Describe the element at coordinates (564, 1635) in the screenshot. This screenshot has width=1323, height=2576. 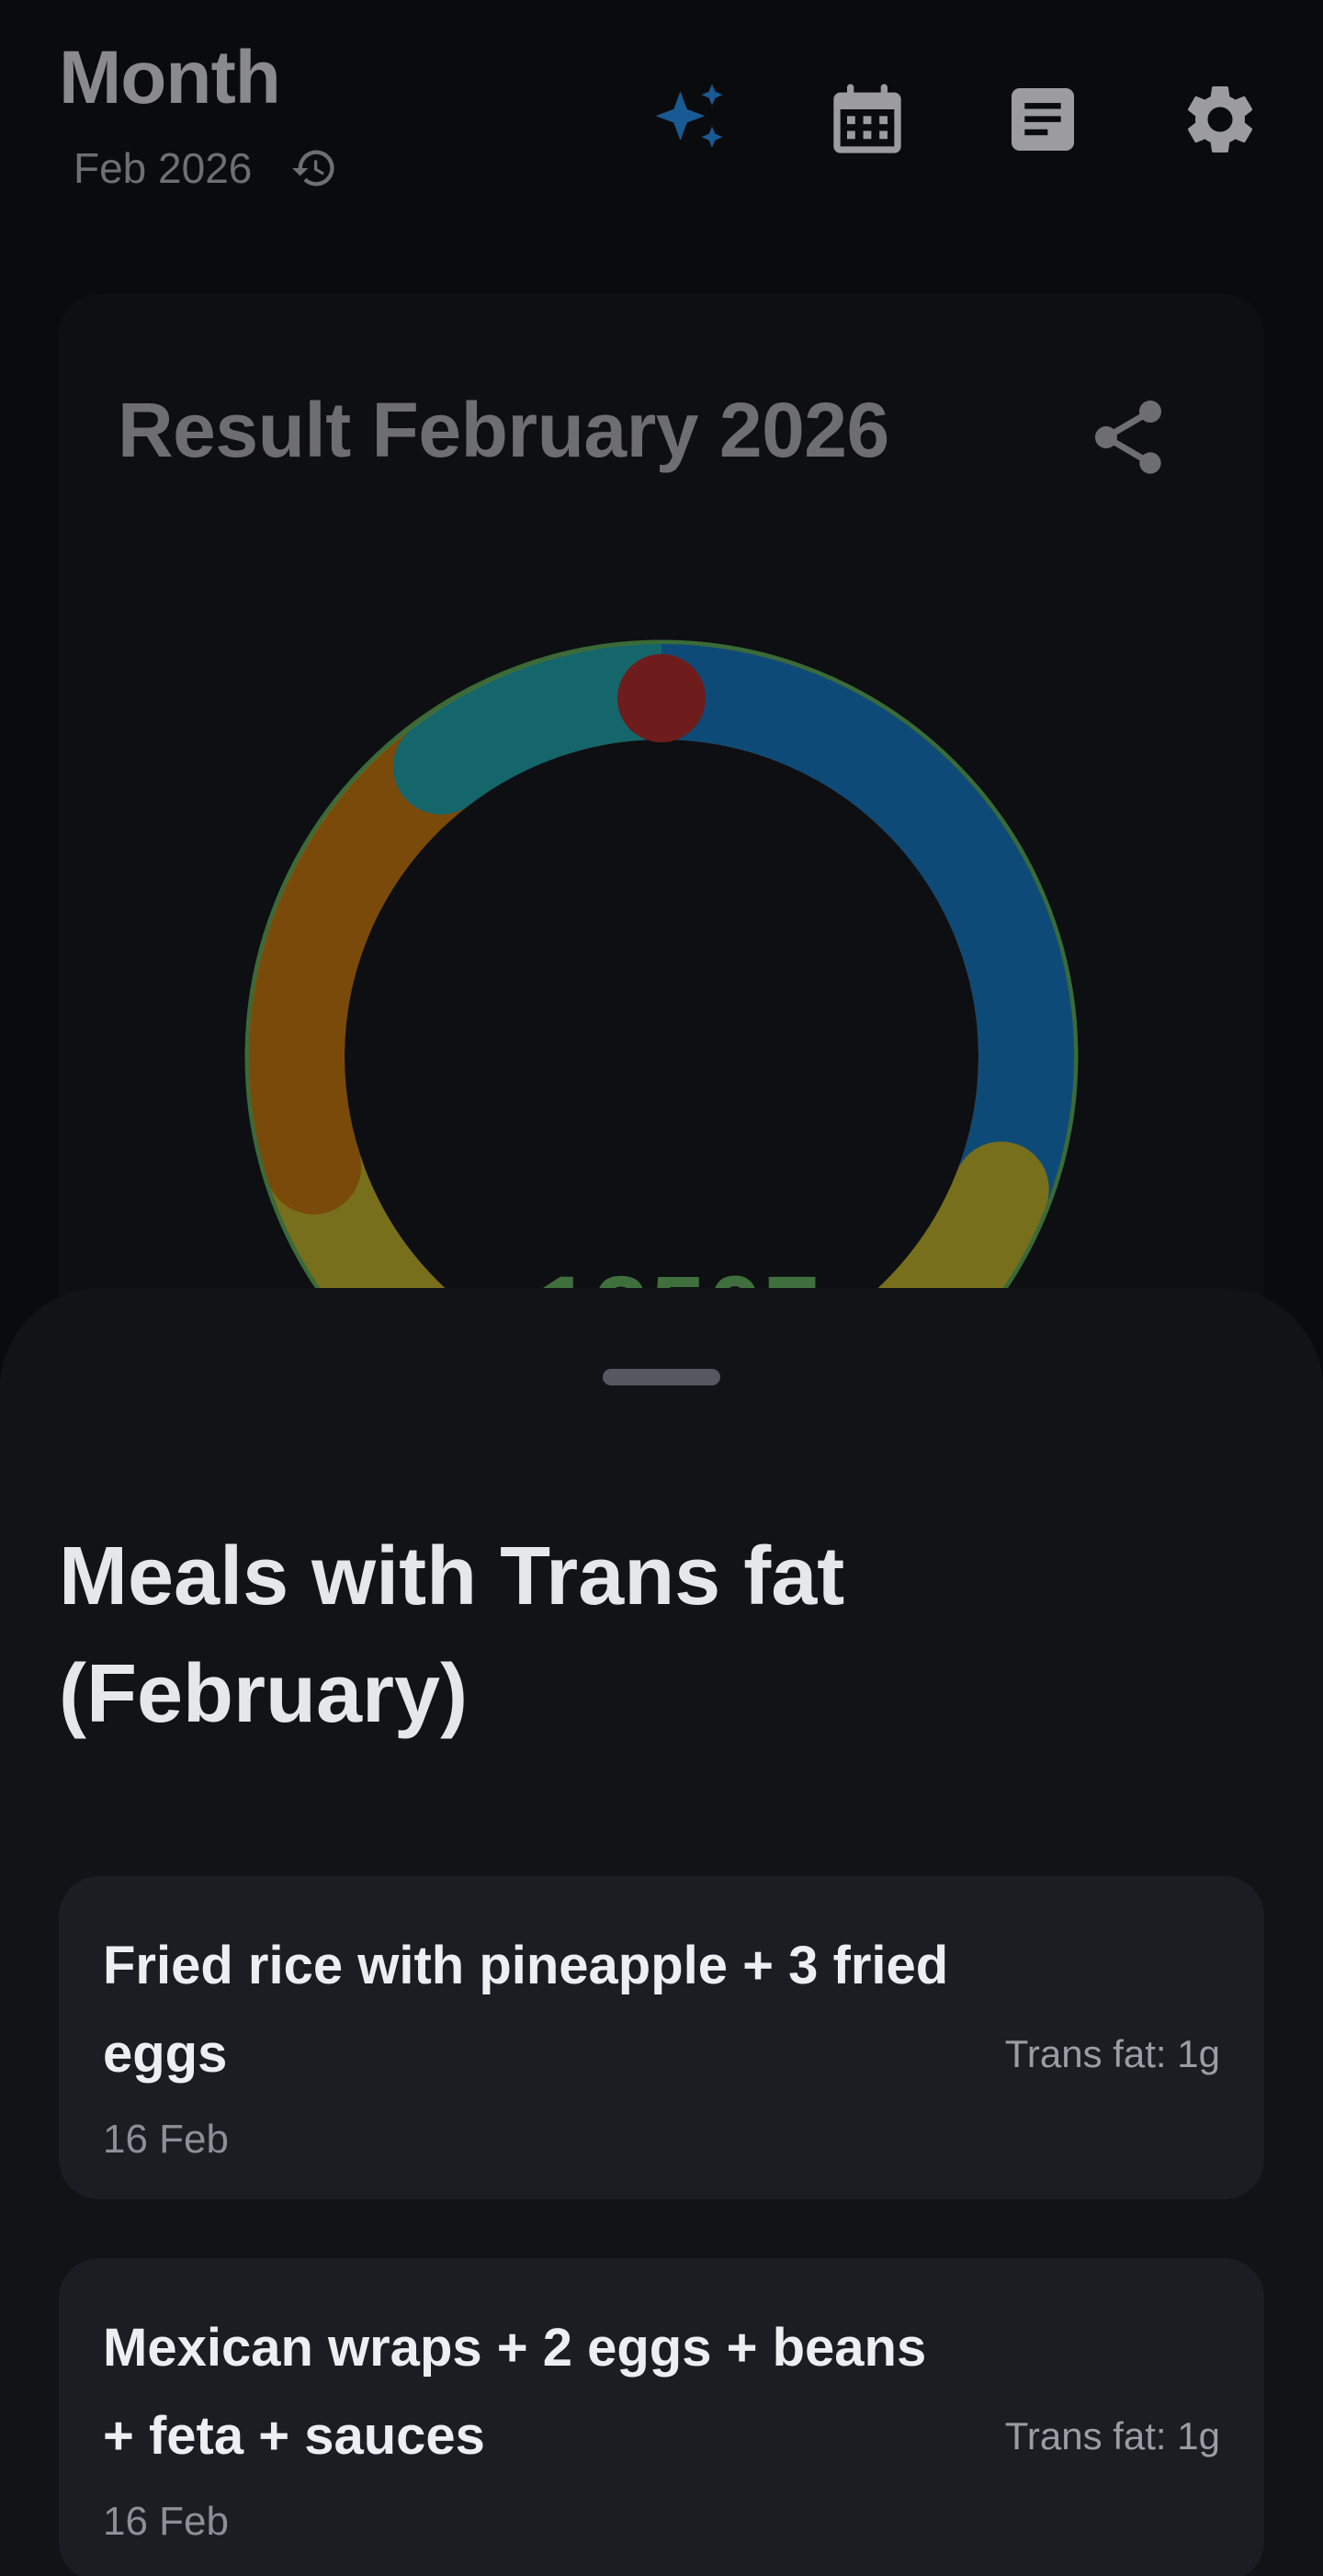
I see `sheet-title: Meals with Trans fat (February)` at that location.